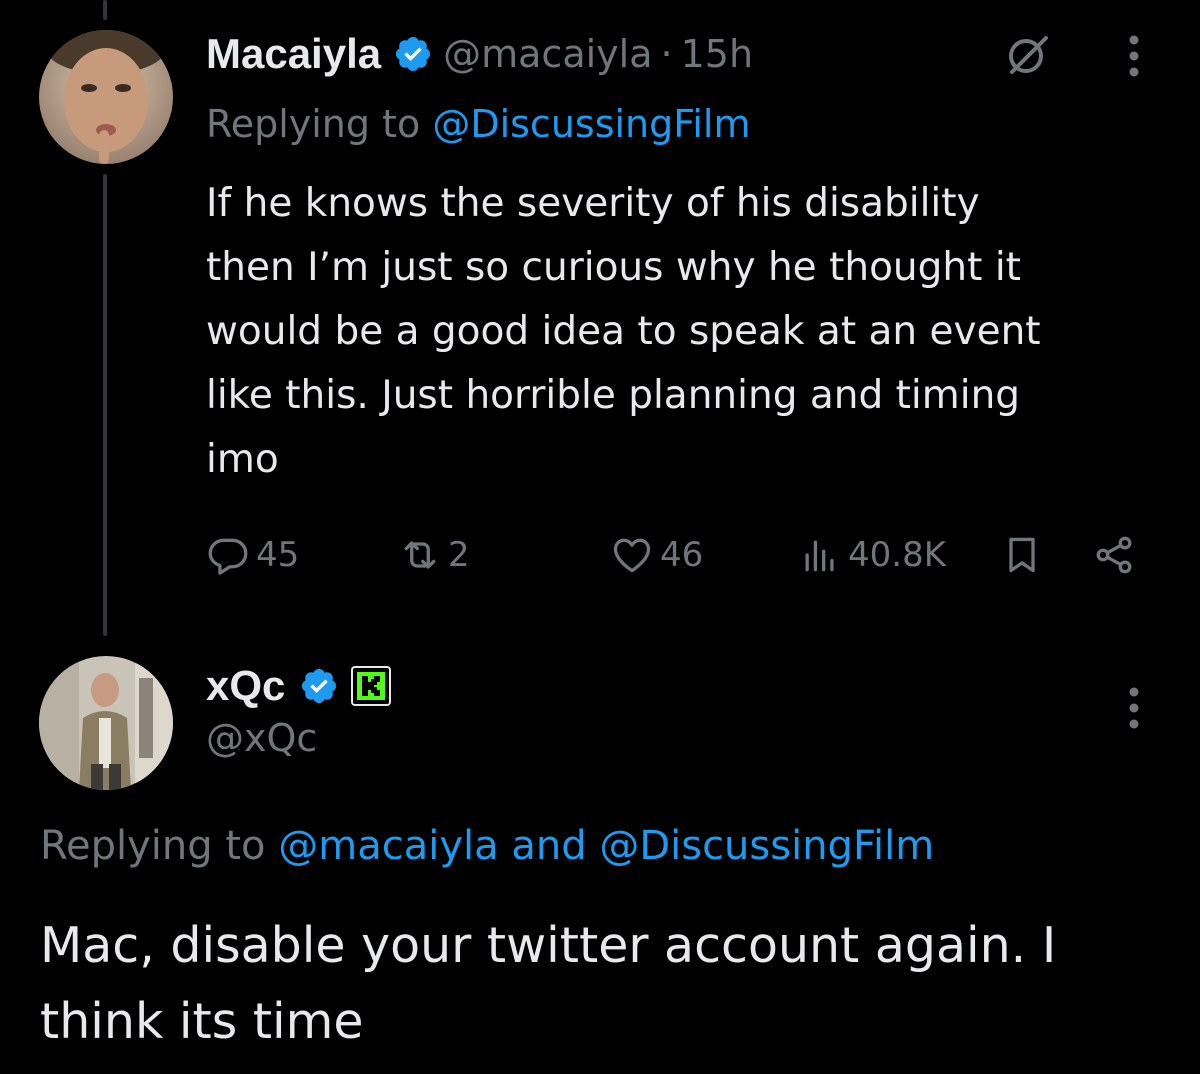  I want to click on action-bar: 45 2 46 40.8K, so click(676, 555).